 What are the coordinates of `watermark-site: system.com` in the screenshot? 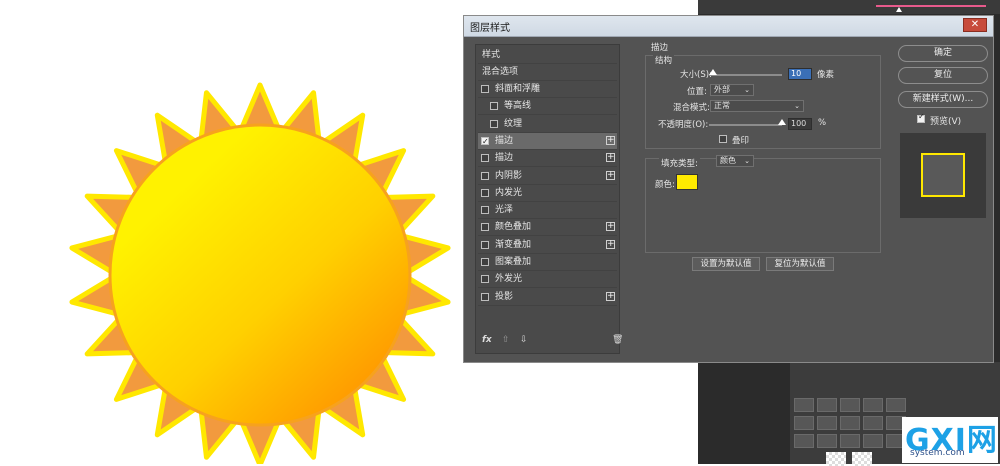 It's located at (937, 453).